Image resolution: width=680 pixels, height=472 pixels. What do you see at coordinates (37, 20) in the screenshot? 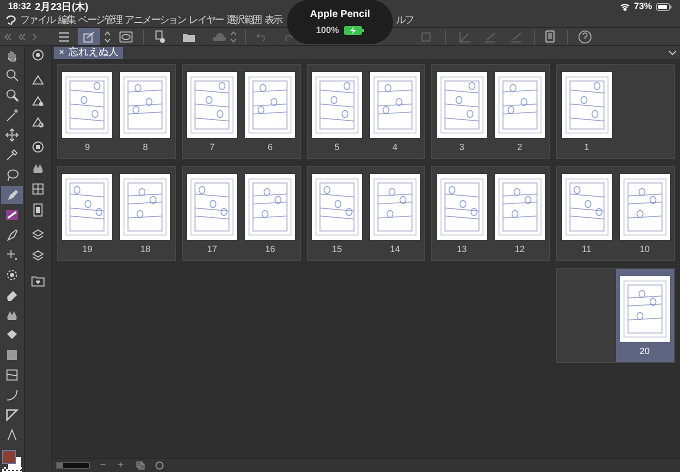
I see `menu-item: ファイル` at bounding box center [37, 20].